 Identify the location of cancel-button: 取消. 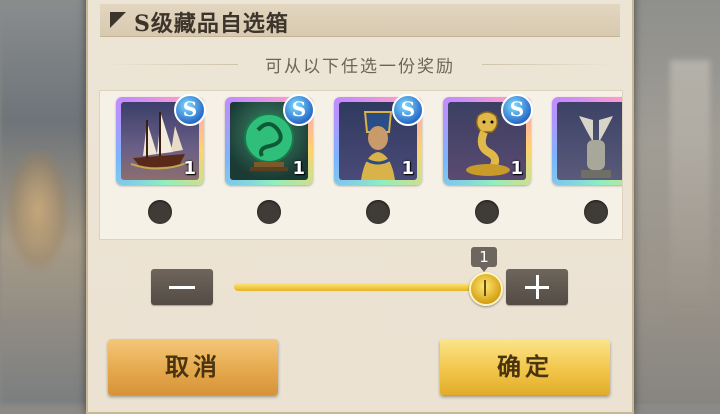
(193, 367).